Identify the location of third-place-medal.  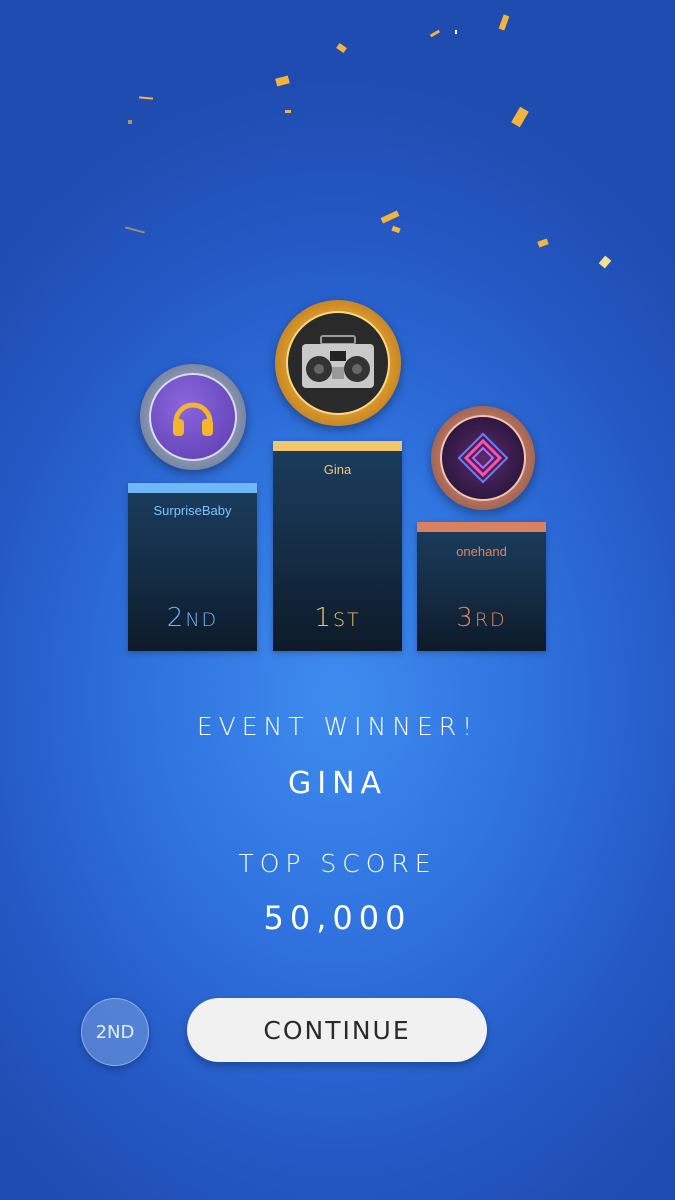
(483, 458).